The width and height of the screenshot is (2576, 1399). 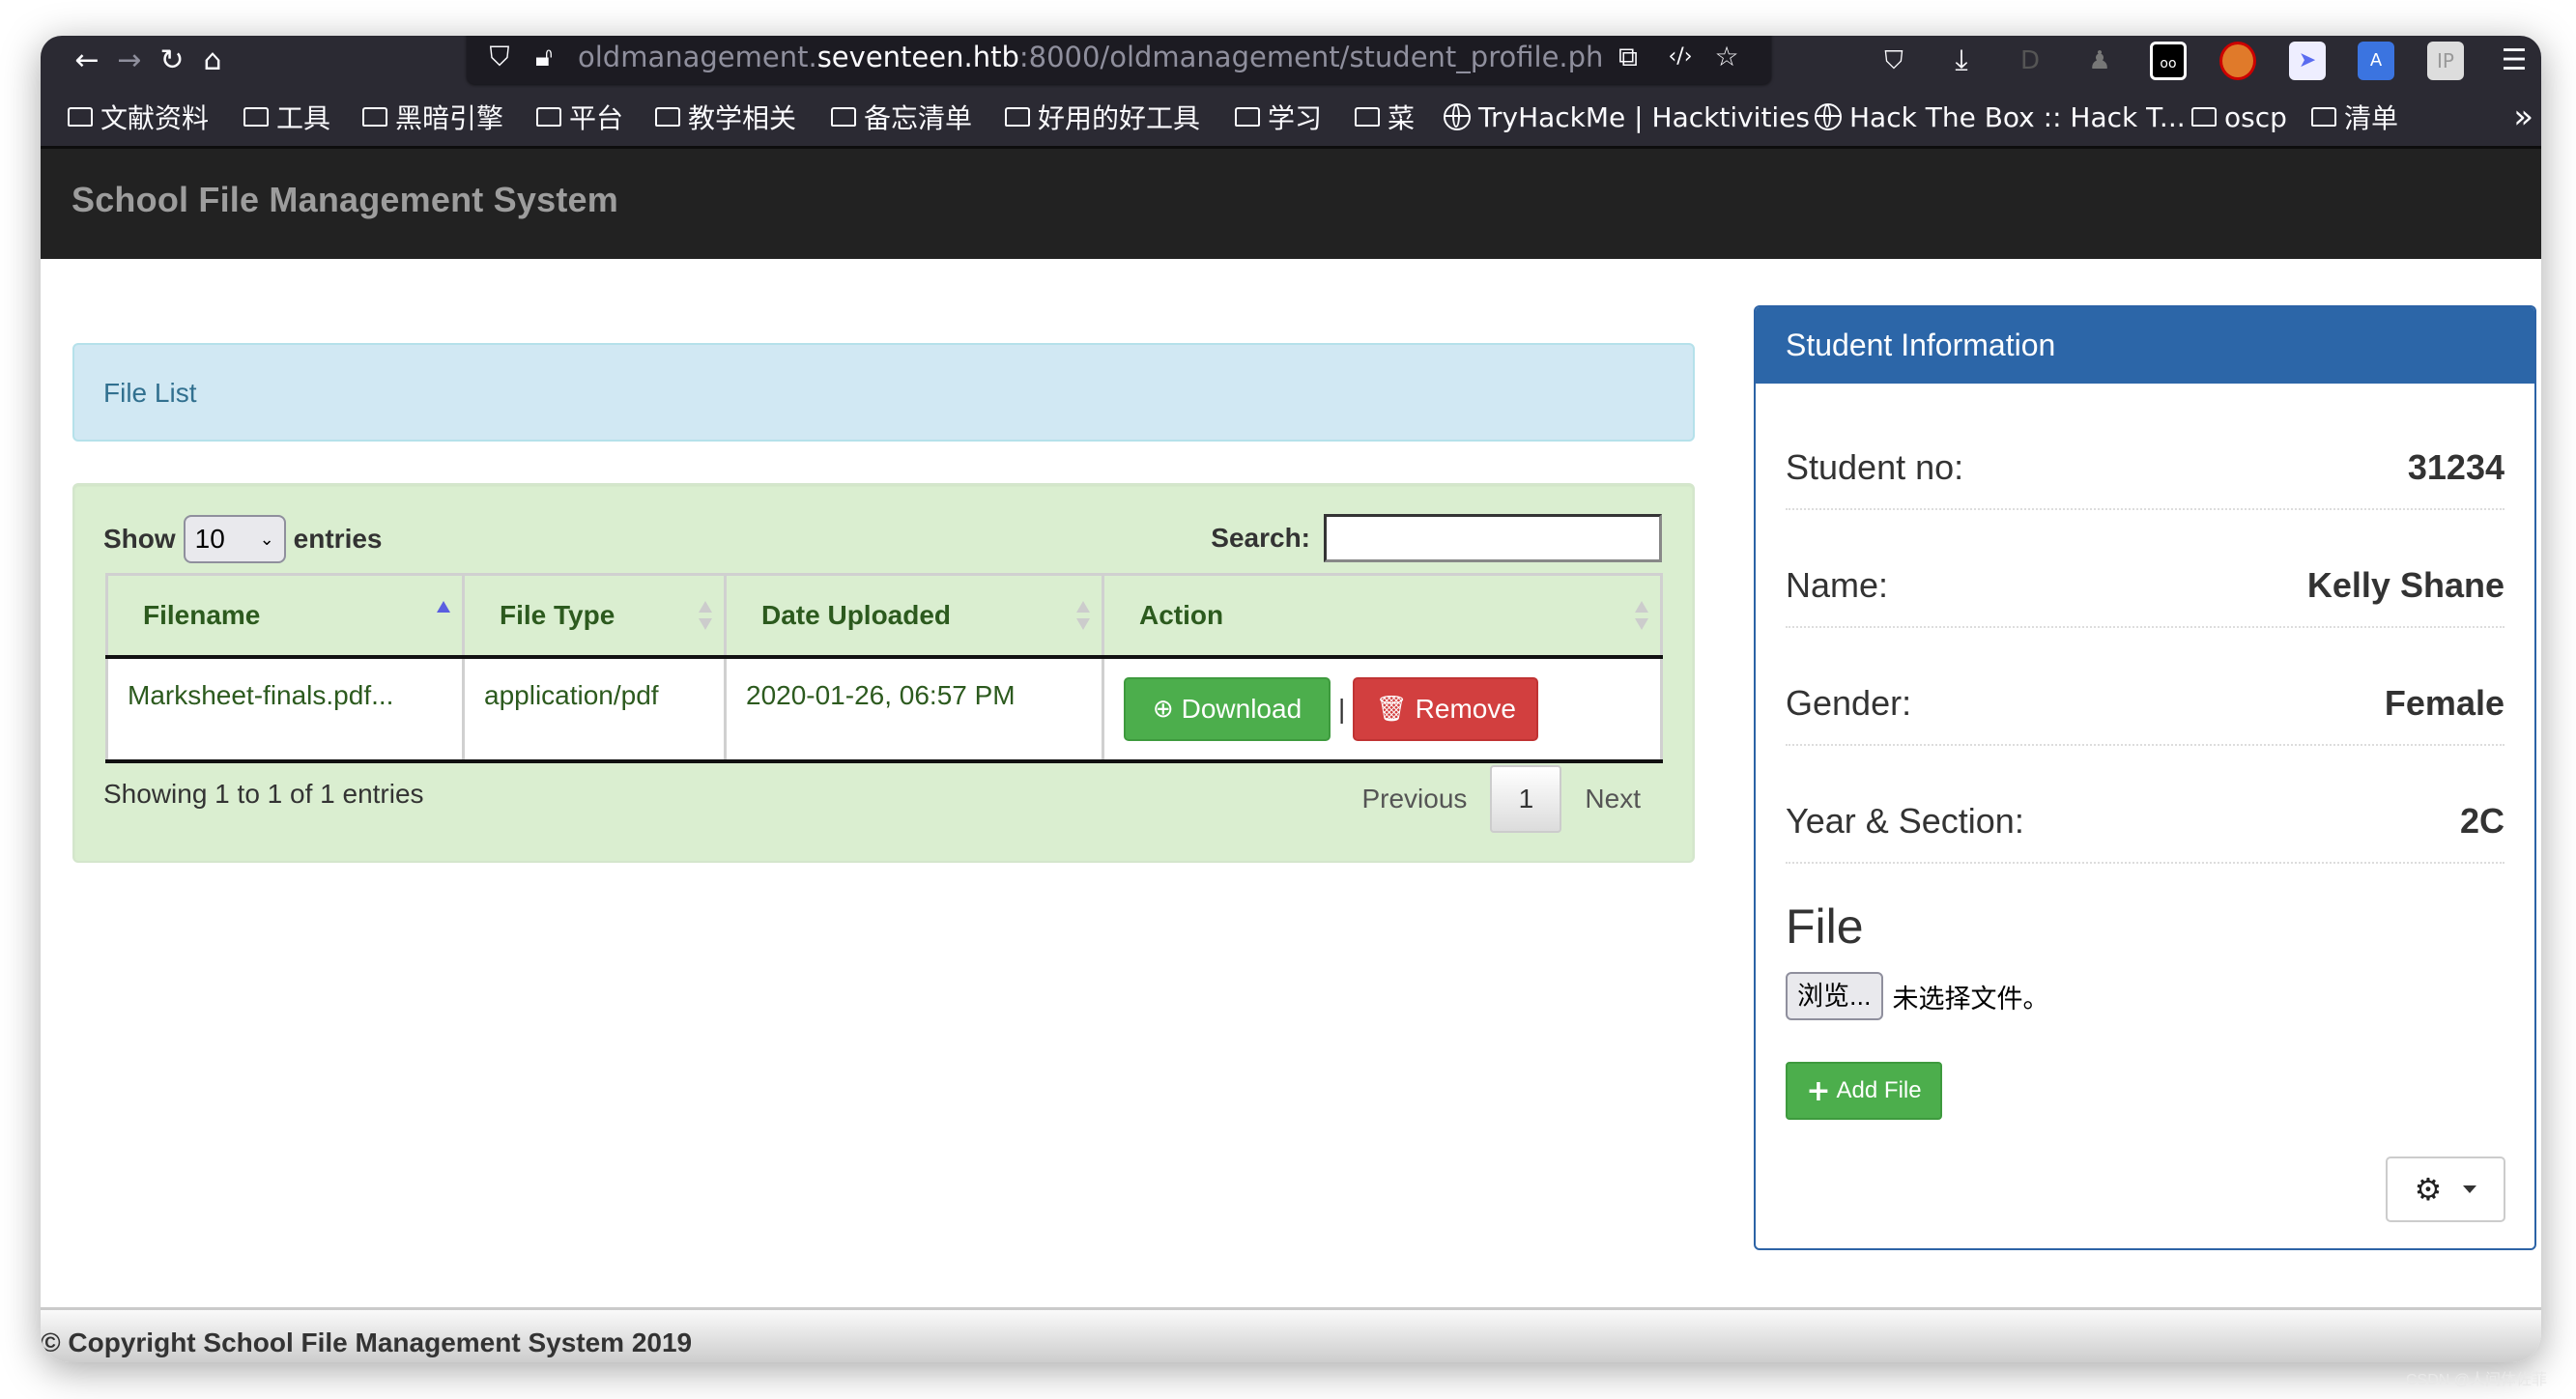 What do you see at coordinates (1261, 538) in the screenshot?
I see `search-label: Search:` at bounding box center [1261, 538].